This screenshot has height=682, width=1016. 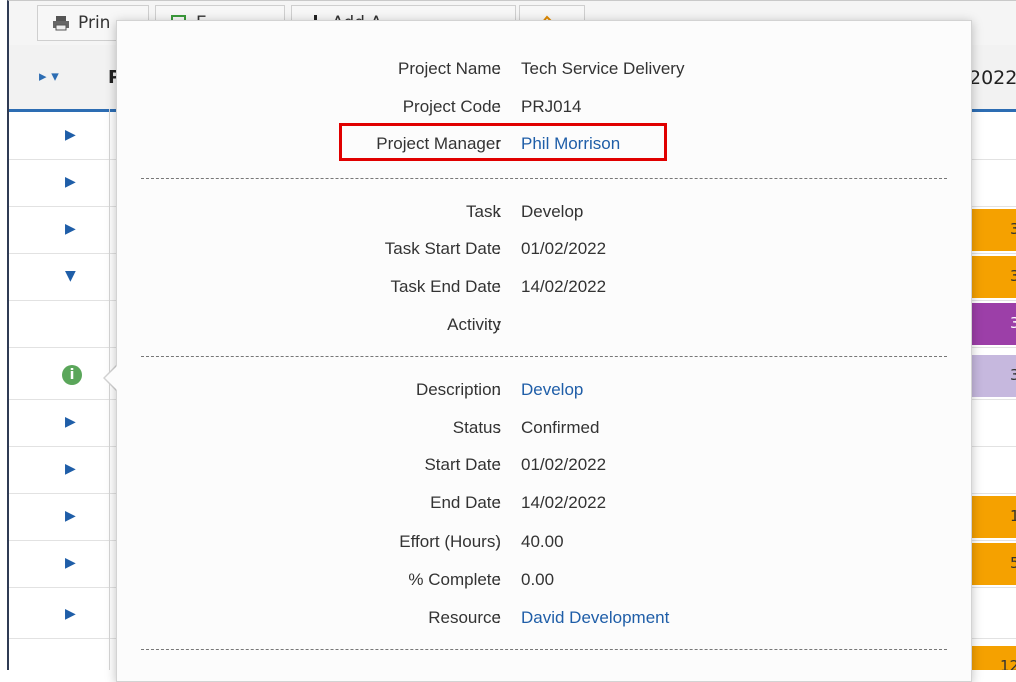 I want to click on activity-field: Activity :, so click(x=544, y=327).